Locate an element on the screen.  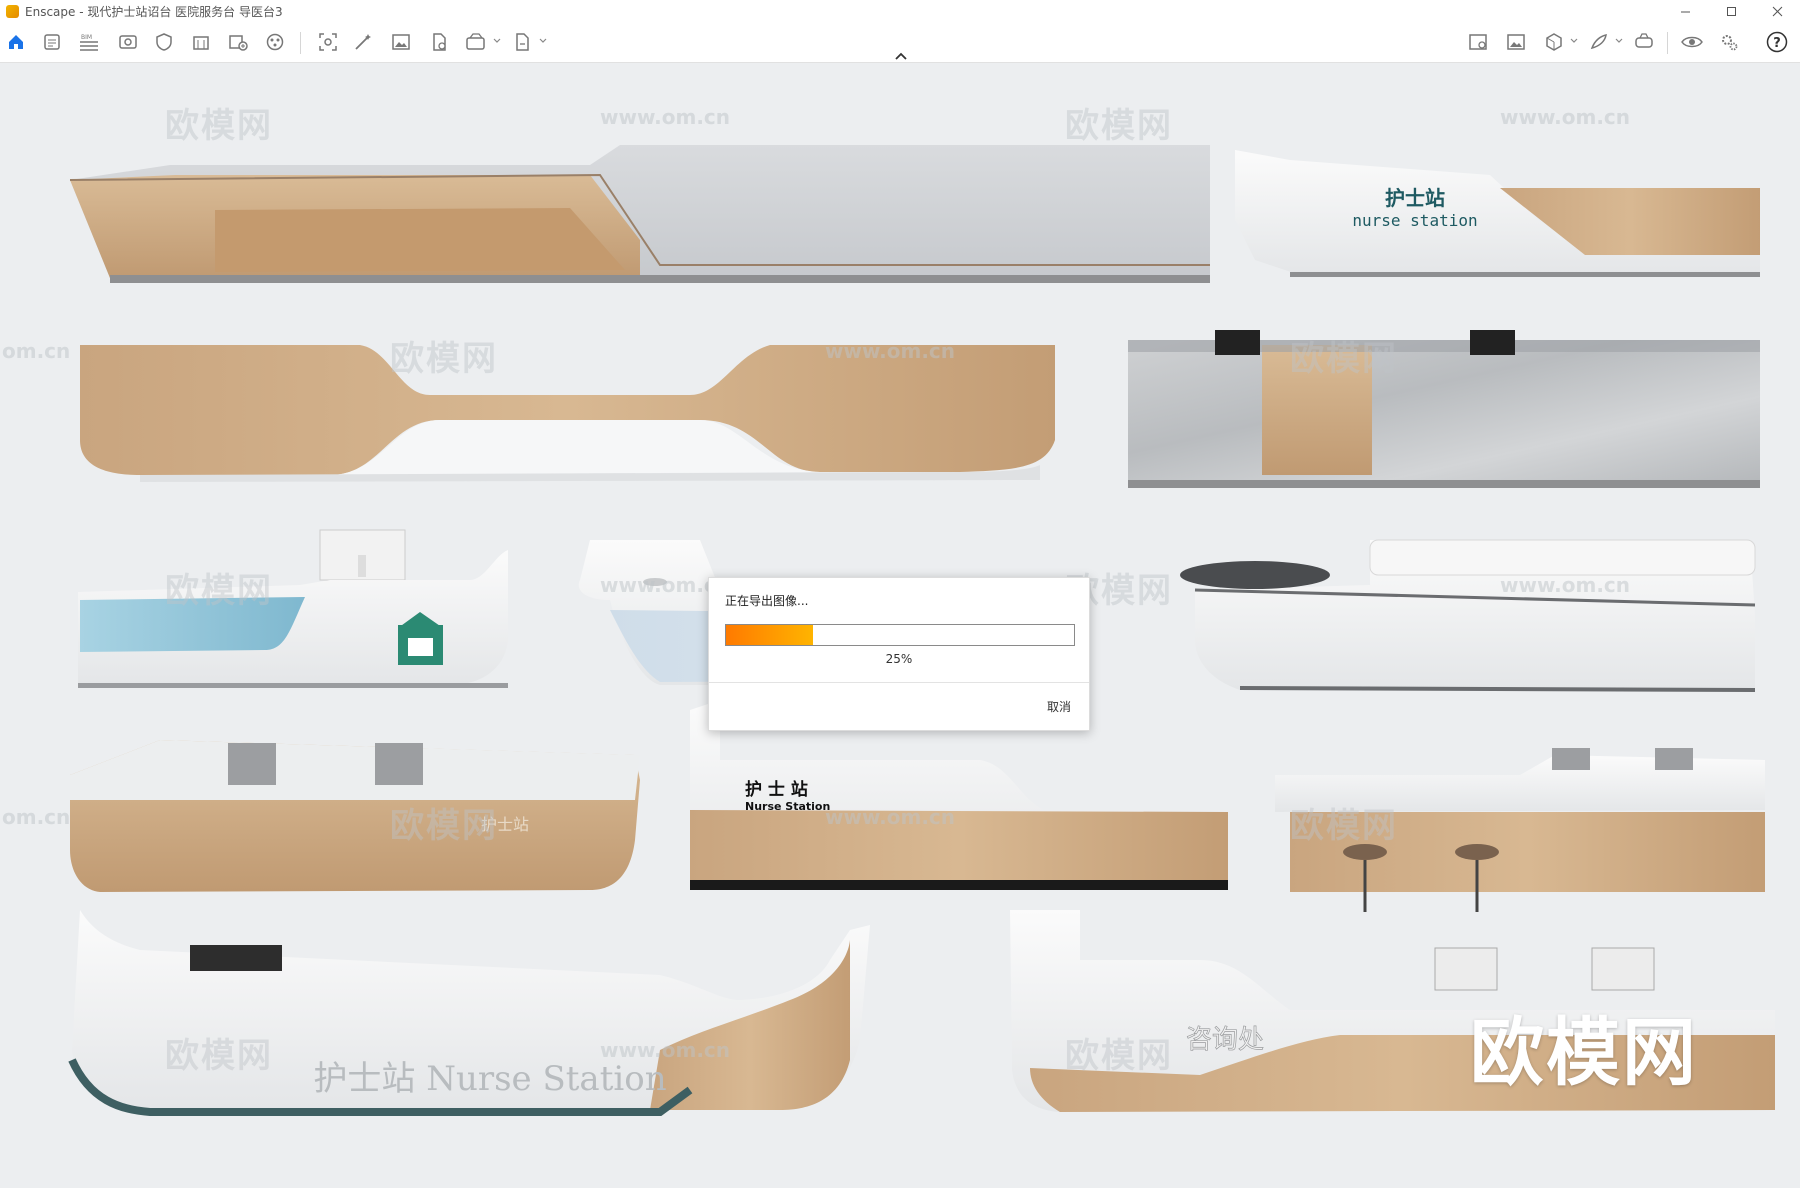
home-button is located at coordinates (16, 42).